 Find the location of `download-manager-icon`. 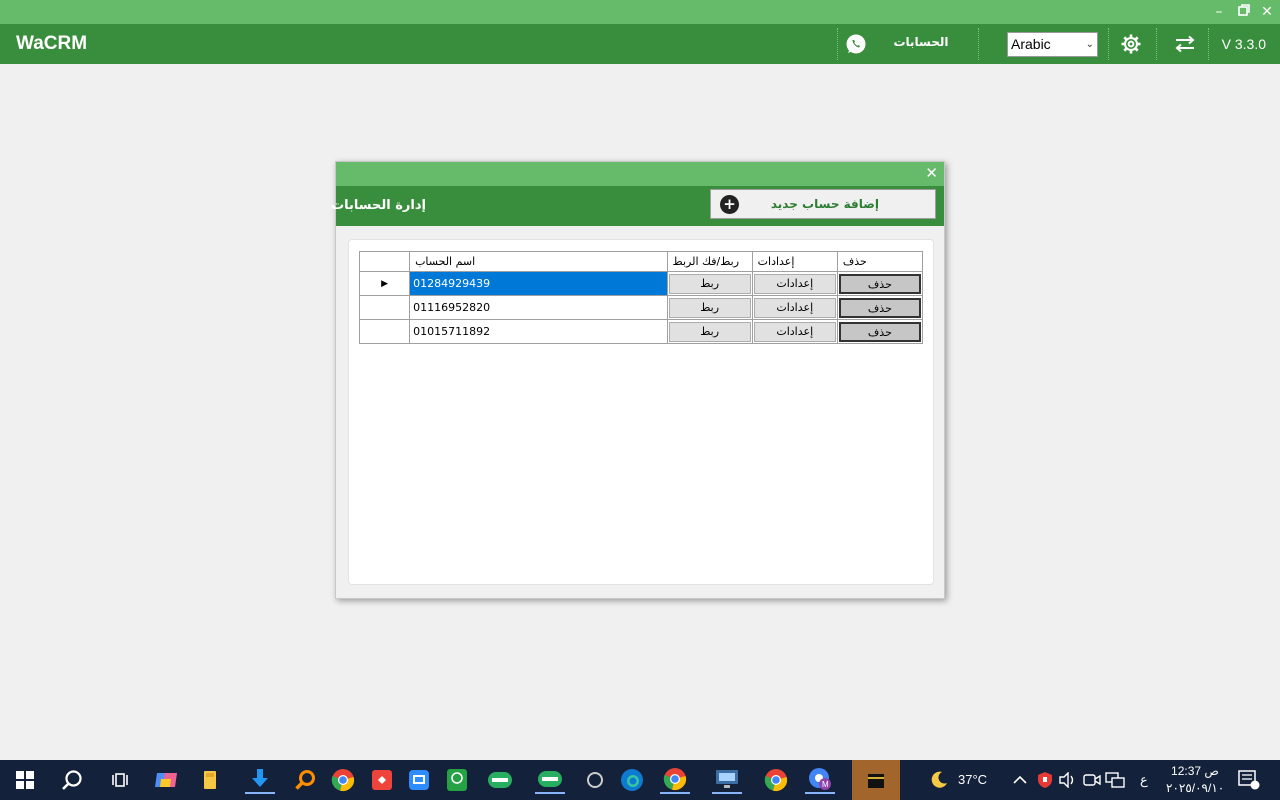

download-manager-icon is located at coordinates (260, 780).